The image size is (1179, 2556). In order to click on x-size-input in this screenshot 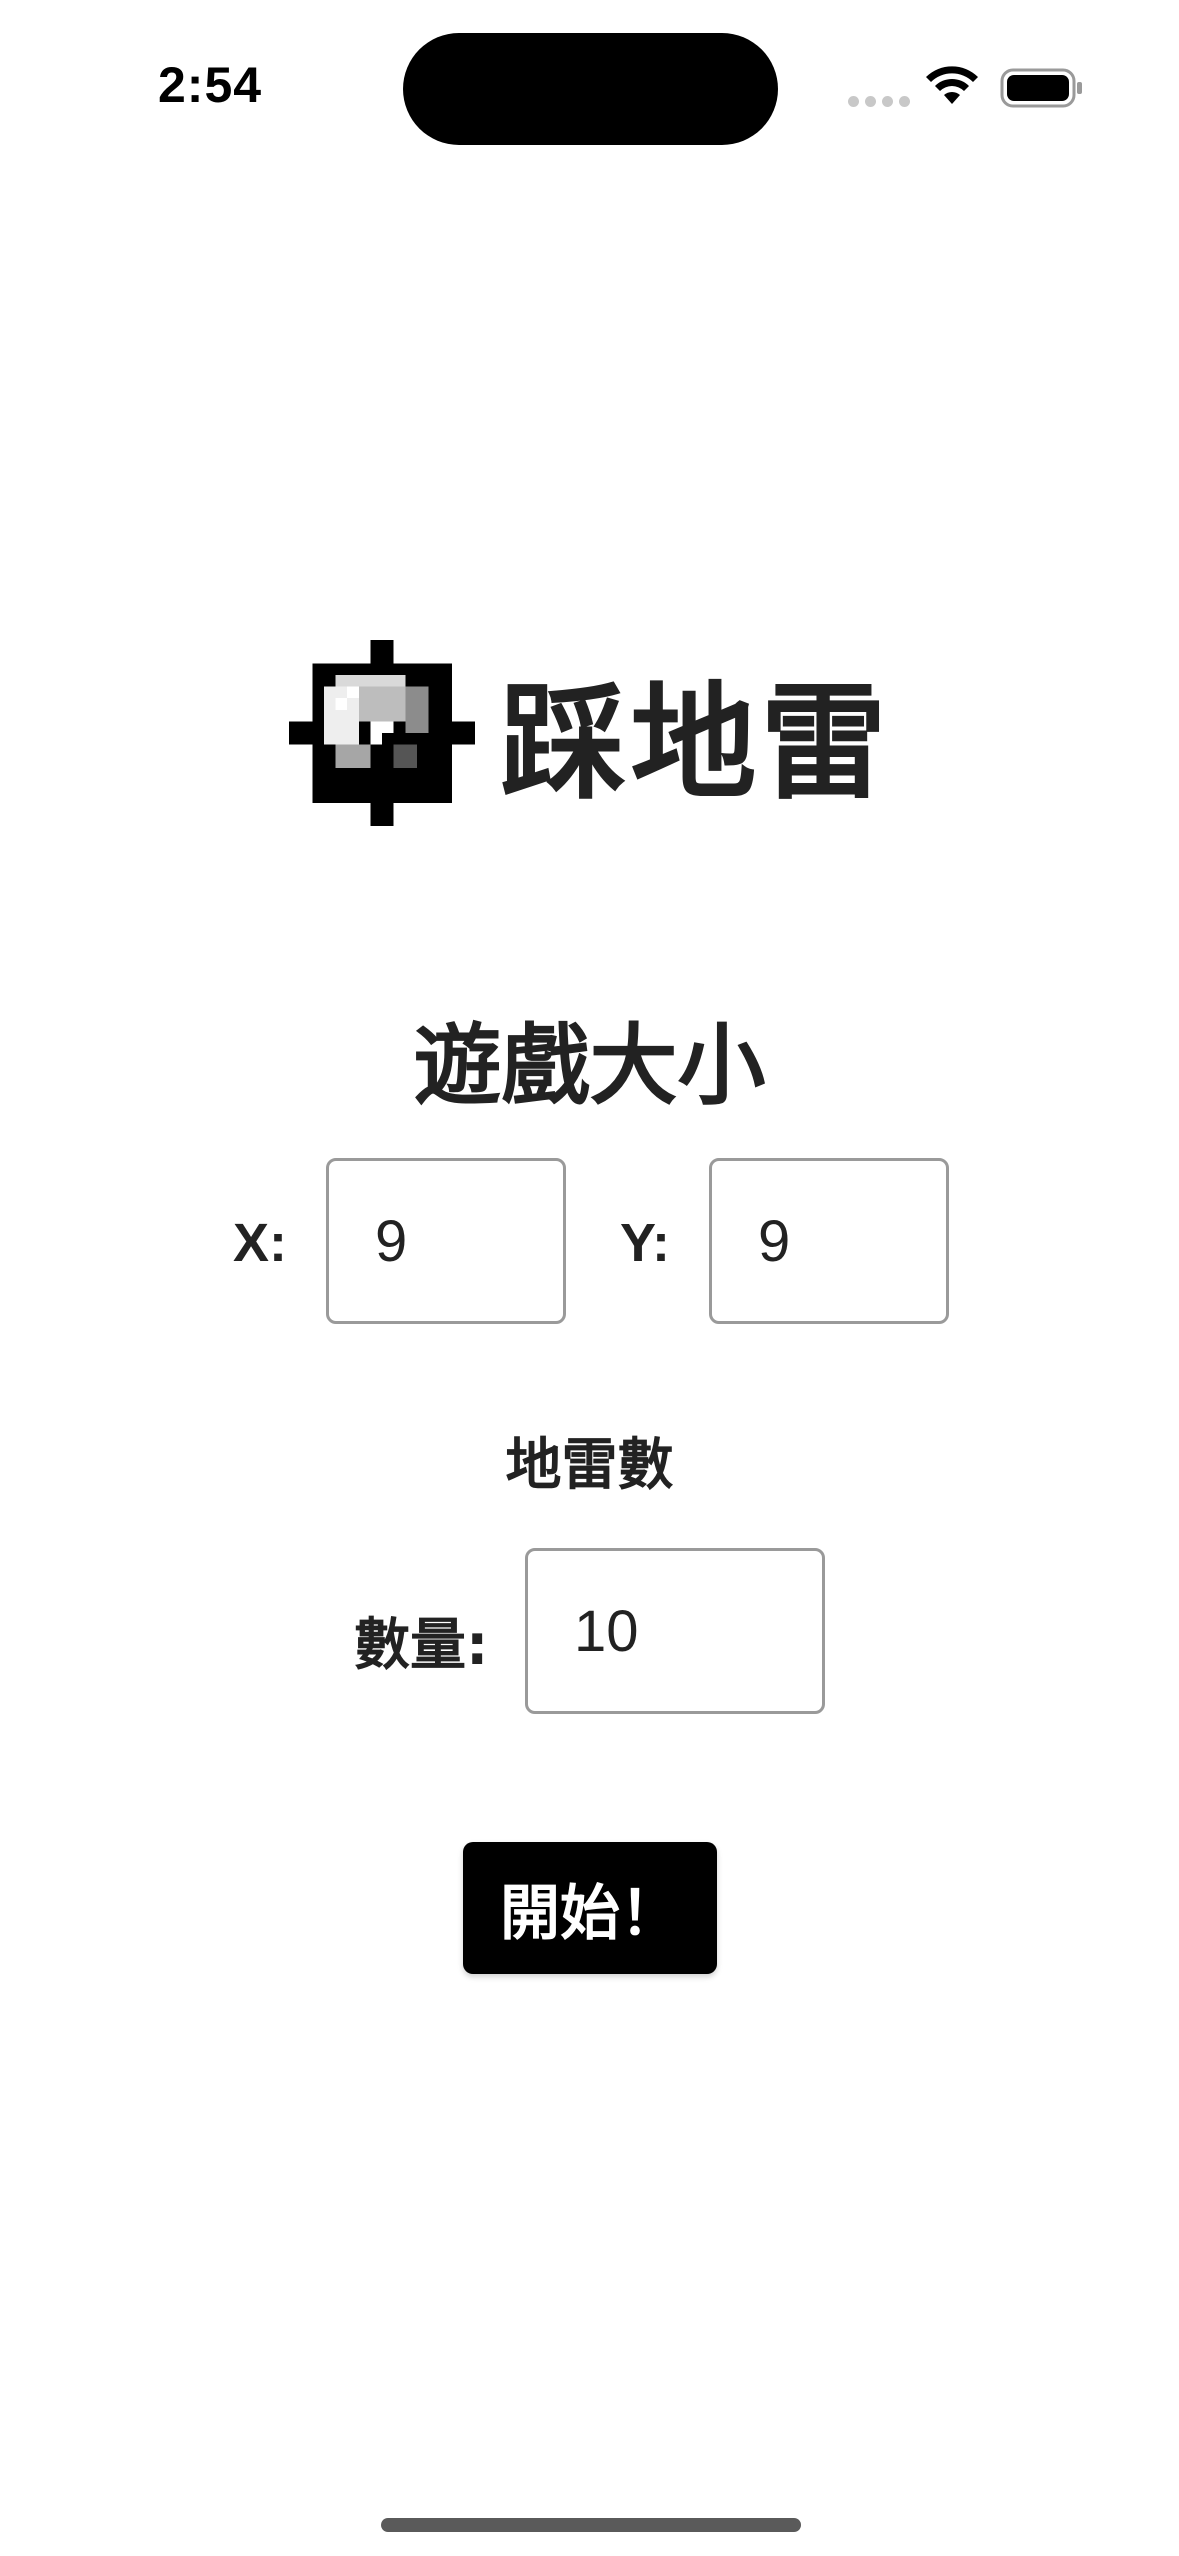, I will do `click(446, 1241)`.